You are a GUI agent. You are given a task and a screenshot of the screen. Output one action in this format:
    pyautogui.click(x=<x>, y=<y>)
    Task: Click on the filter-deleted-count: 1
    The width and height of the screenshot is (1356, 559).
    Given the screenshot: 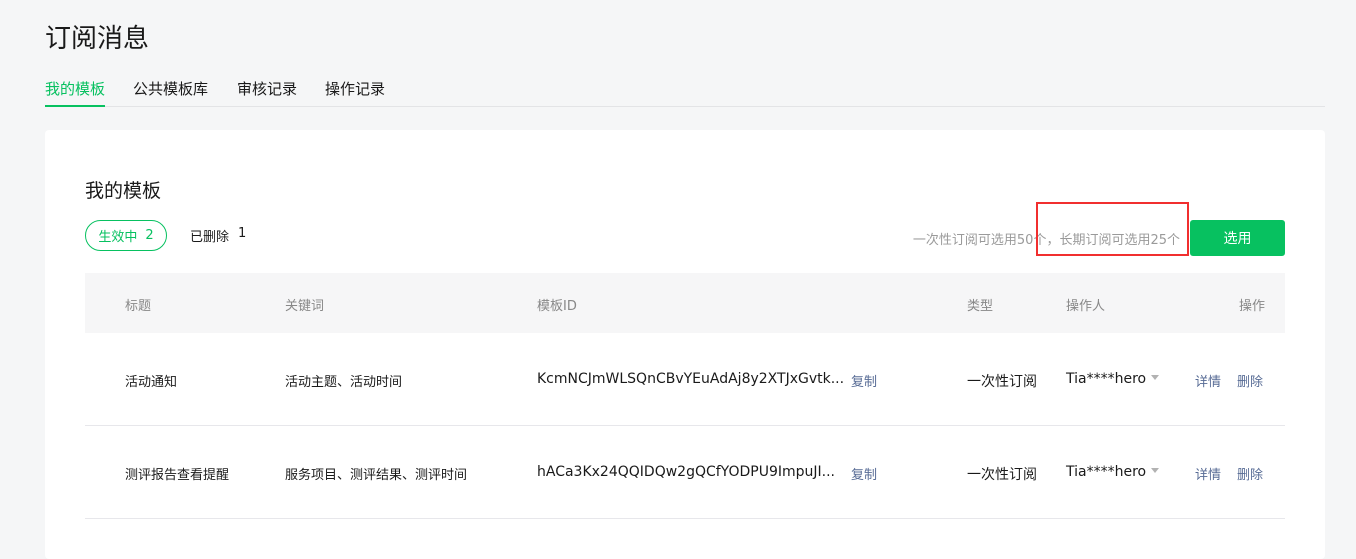 What is the action you would take?
    pyautogui.click(x=242, y=233)
    